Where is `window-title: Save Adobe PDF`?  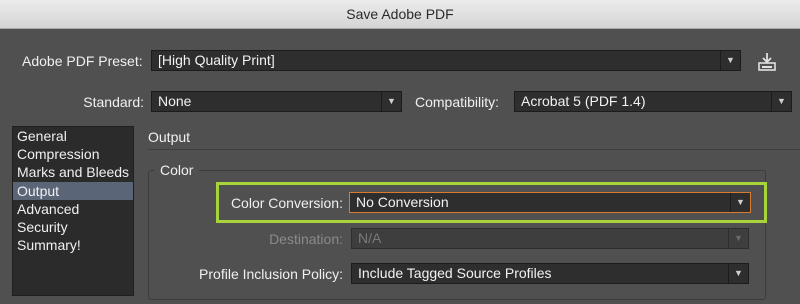 window-title: Save Adobe PDF is located at coordinates (400, 14).